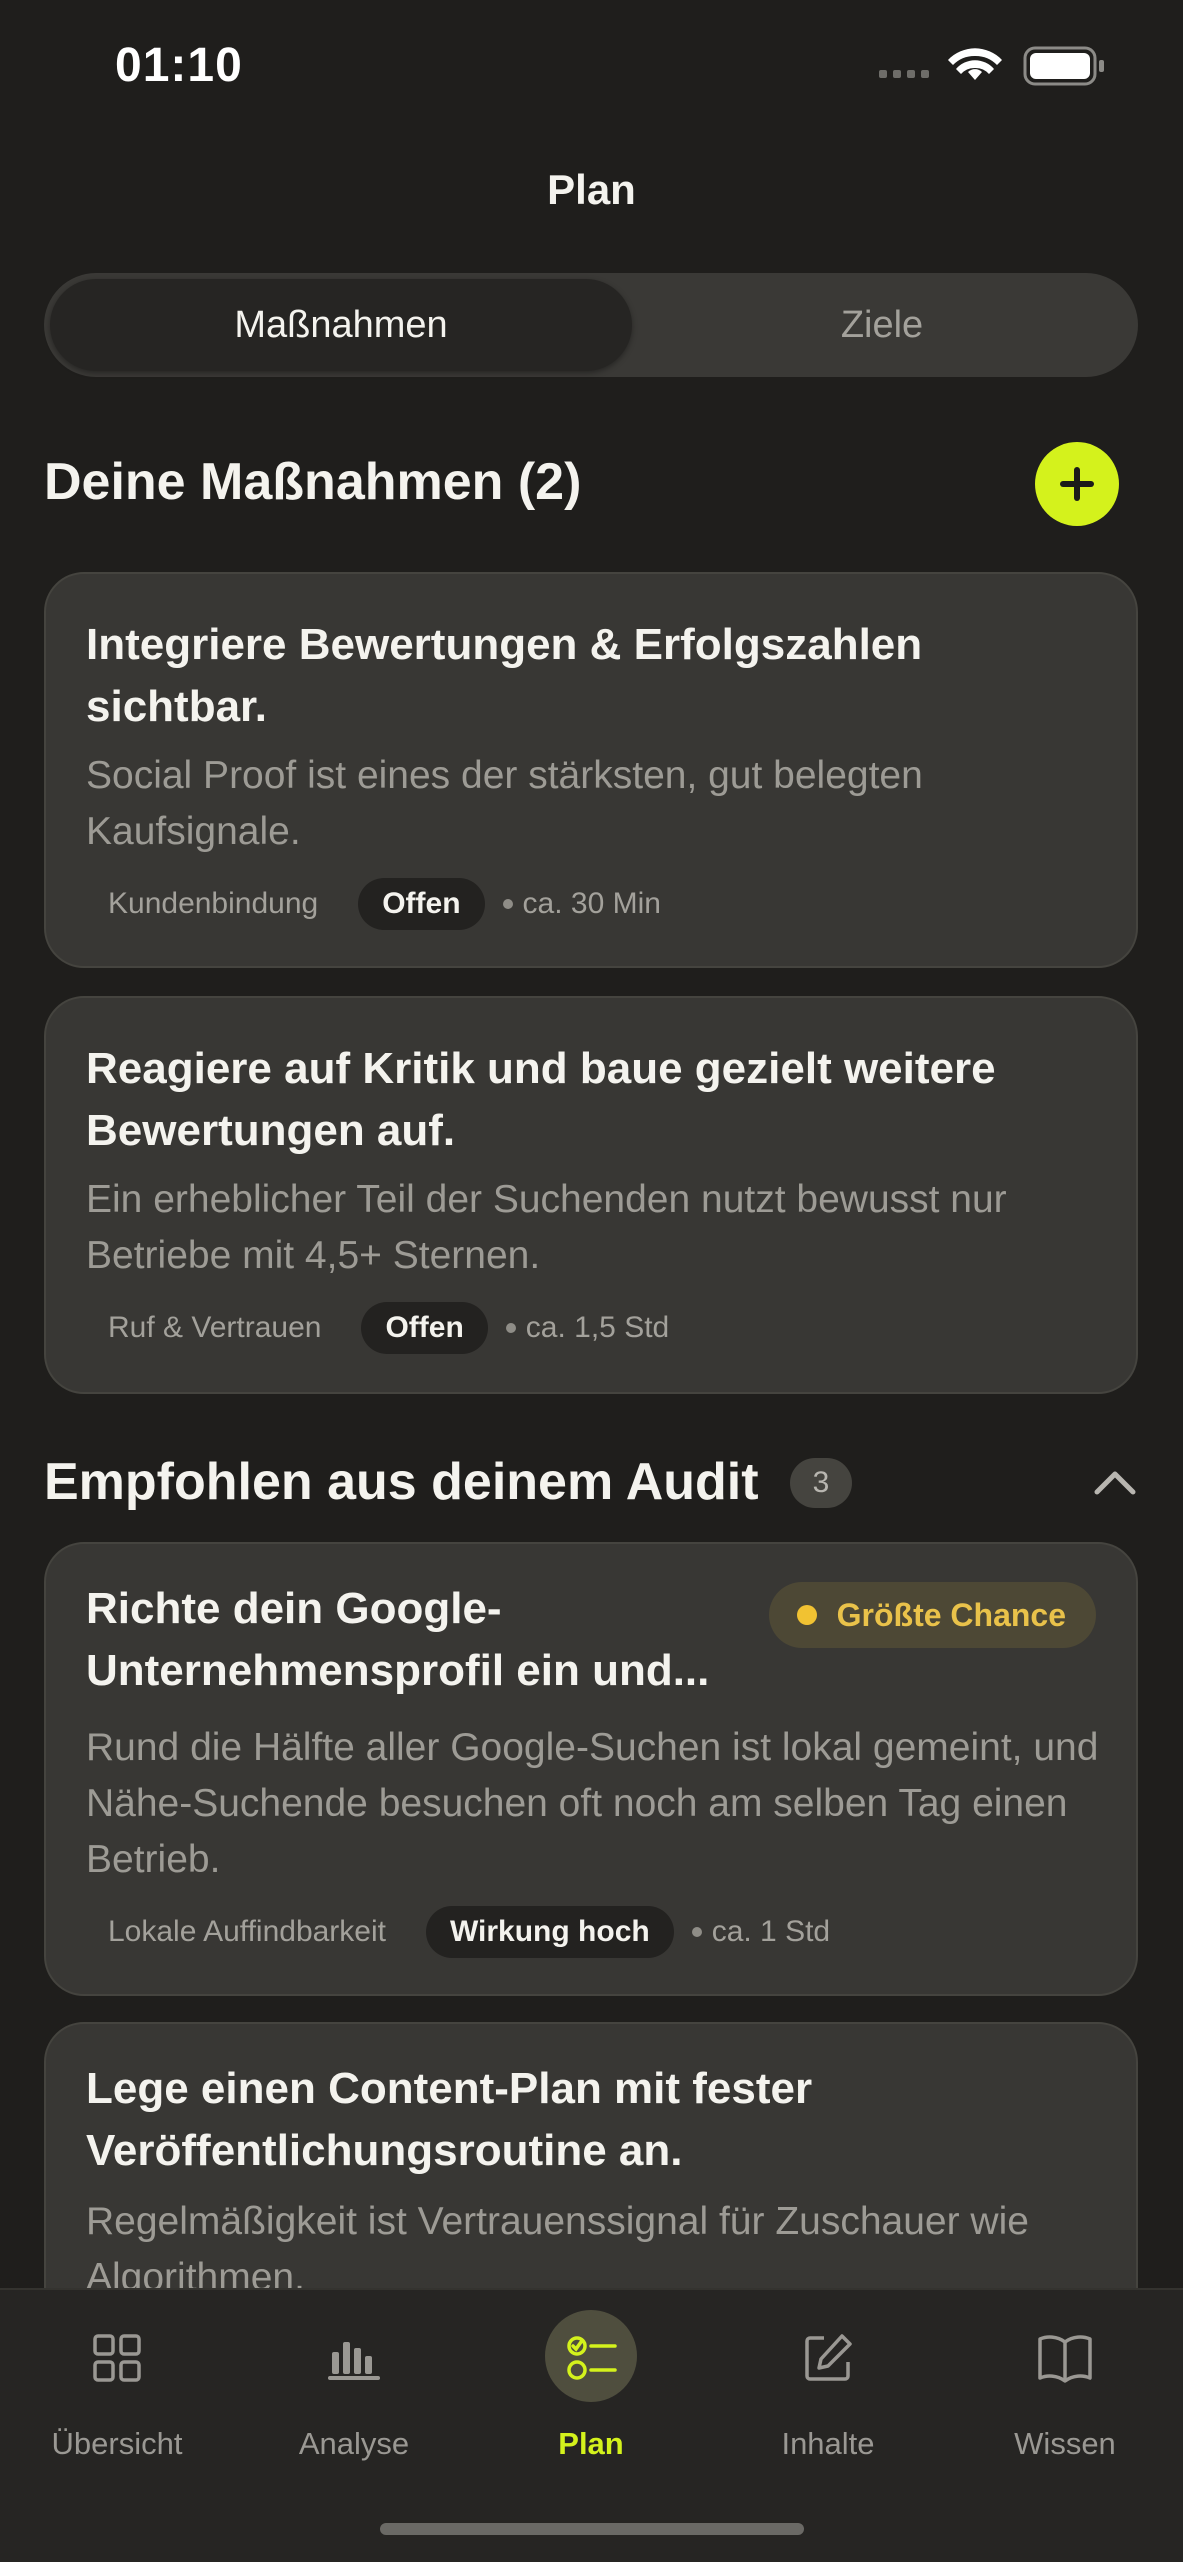 The image size is (1183, 2562). Describe the element at coordinates (592, 2529) in the screenshot. I see `home-indicator` at that location.